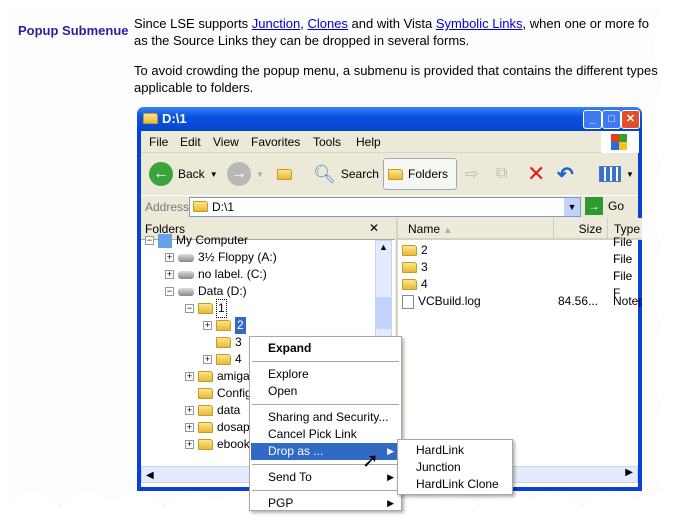  What do you see at coordinates (370, 461) in the screenshot?
I see `mouse-cursor-icon: ➚` at bounding box center [370, 461].